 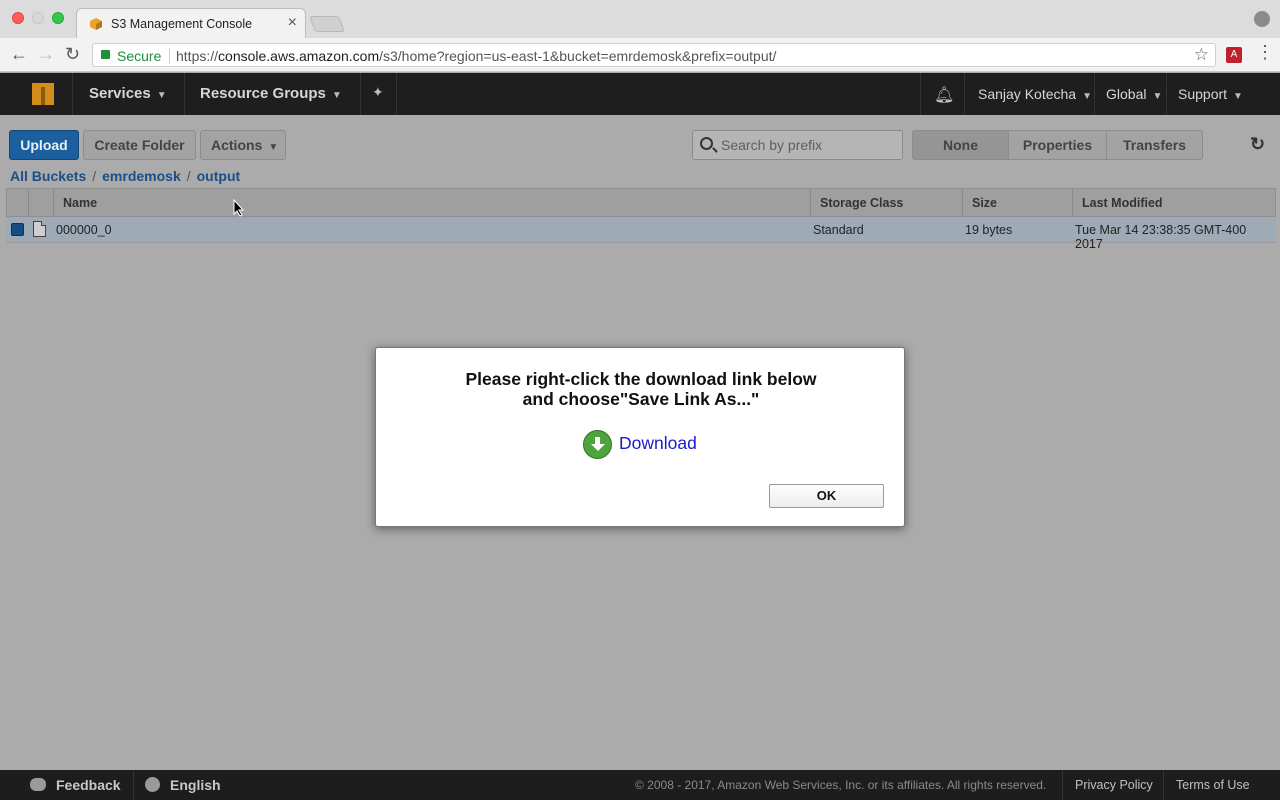 I want to click on create-folder-button: Create Folder, so click(x=139, y=145).